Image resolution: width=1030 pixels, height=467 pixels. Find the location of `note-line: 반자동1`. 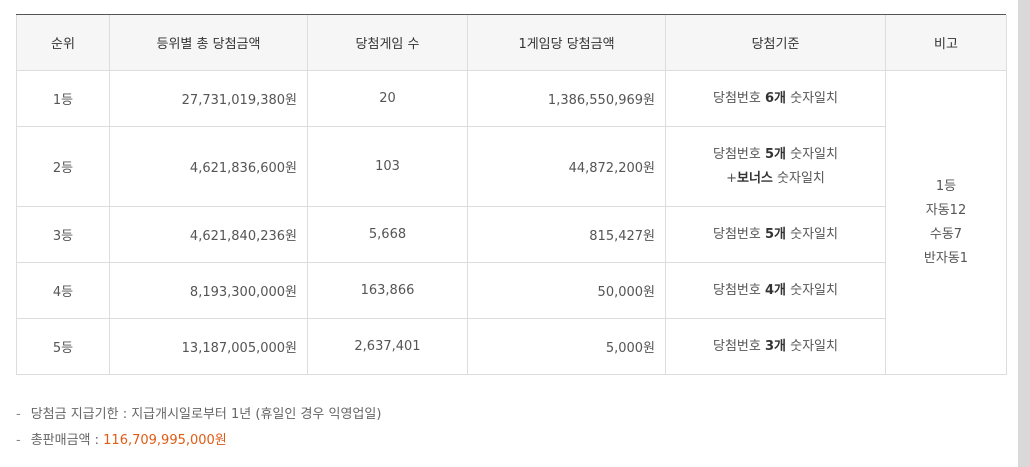

note-line: 반자동1 is located at coordinates (946, 258).